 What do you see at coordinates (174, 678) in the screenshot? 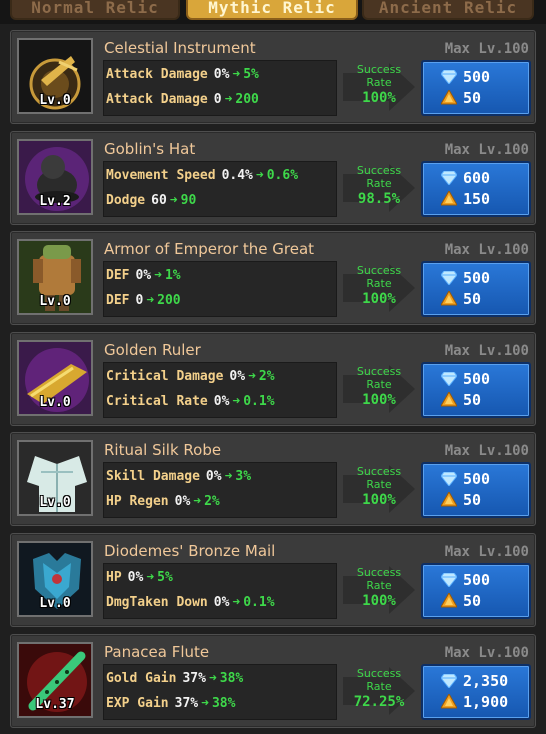
I see `stat-row: Gold Gain 37% ➜ 38%` at bounding box center [174, 678].